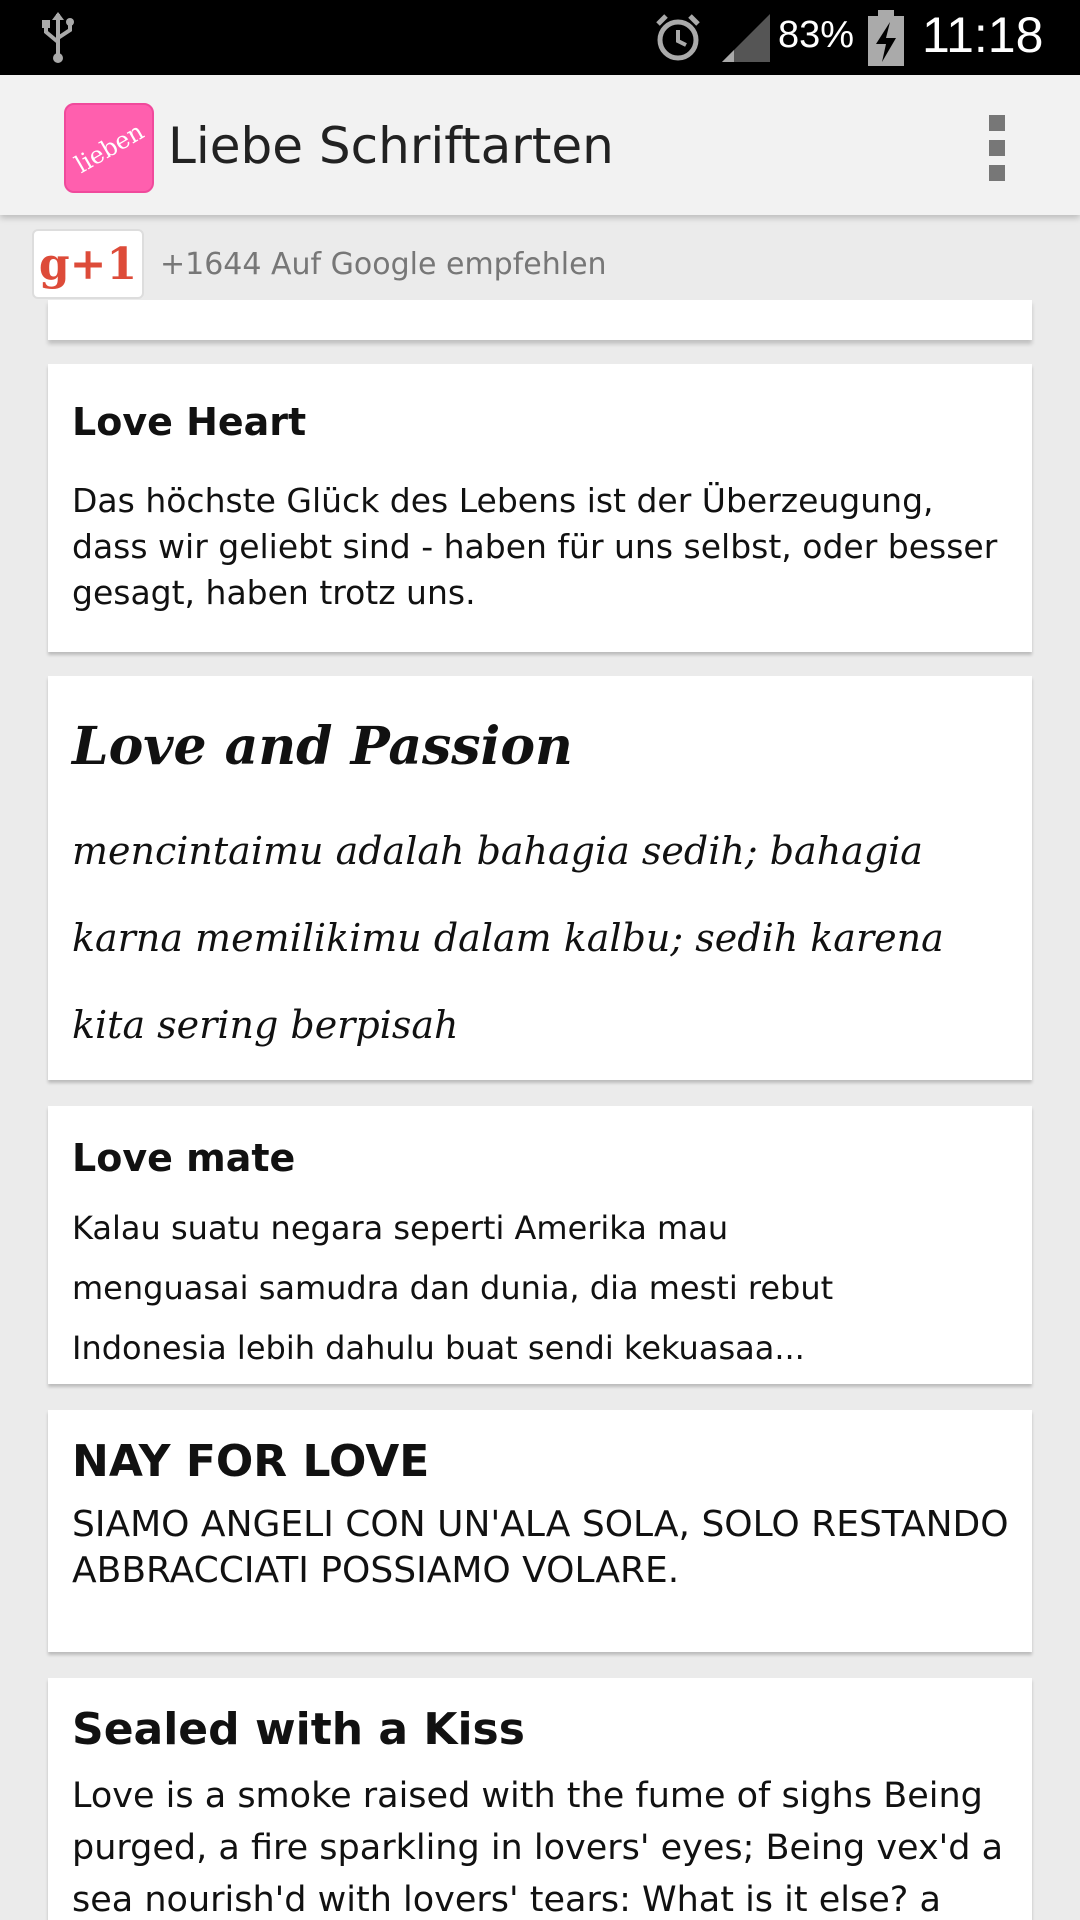  I want to click on font-name: Love Heart, so click(189, 422).